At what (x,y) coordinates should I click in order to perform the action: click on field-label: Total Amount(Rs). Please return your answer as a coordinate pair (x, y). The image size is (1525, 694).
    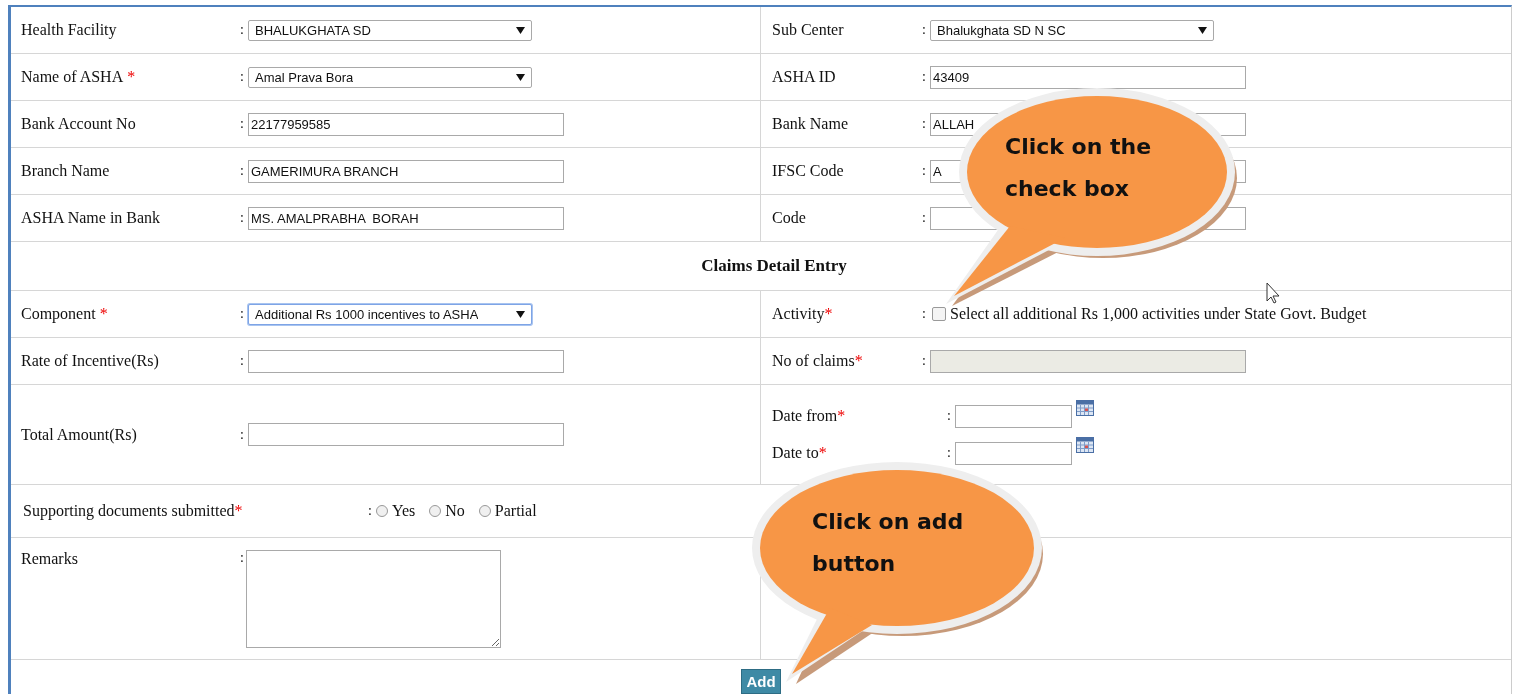
    Looking at the image, I should click on (79, 434).